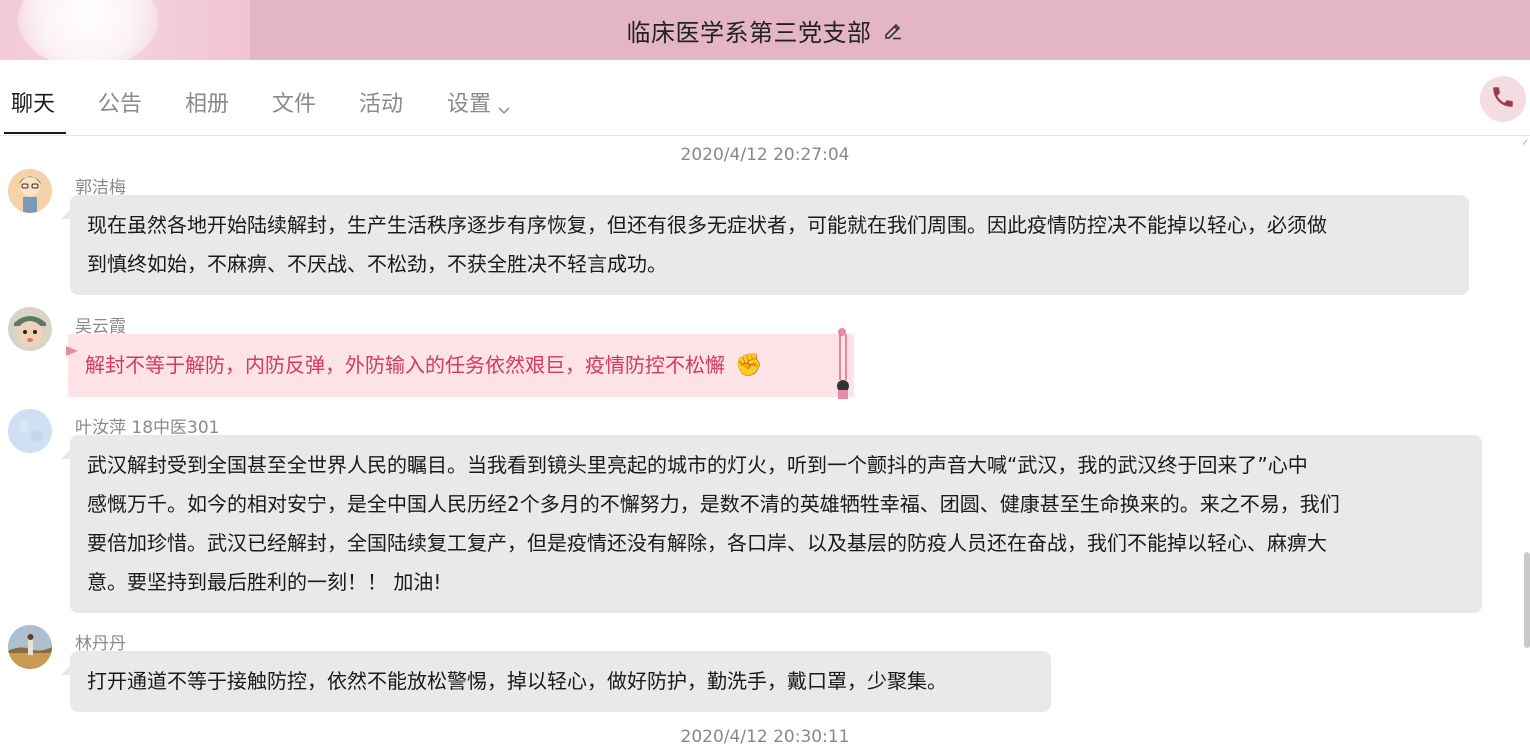  I want to click on message-bubble: 解封不等于解防，内防反弹，外防输入的任务依然艰巨，疫情防控不松懈 ✊, so click(460, 363).